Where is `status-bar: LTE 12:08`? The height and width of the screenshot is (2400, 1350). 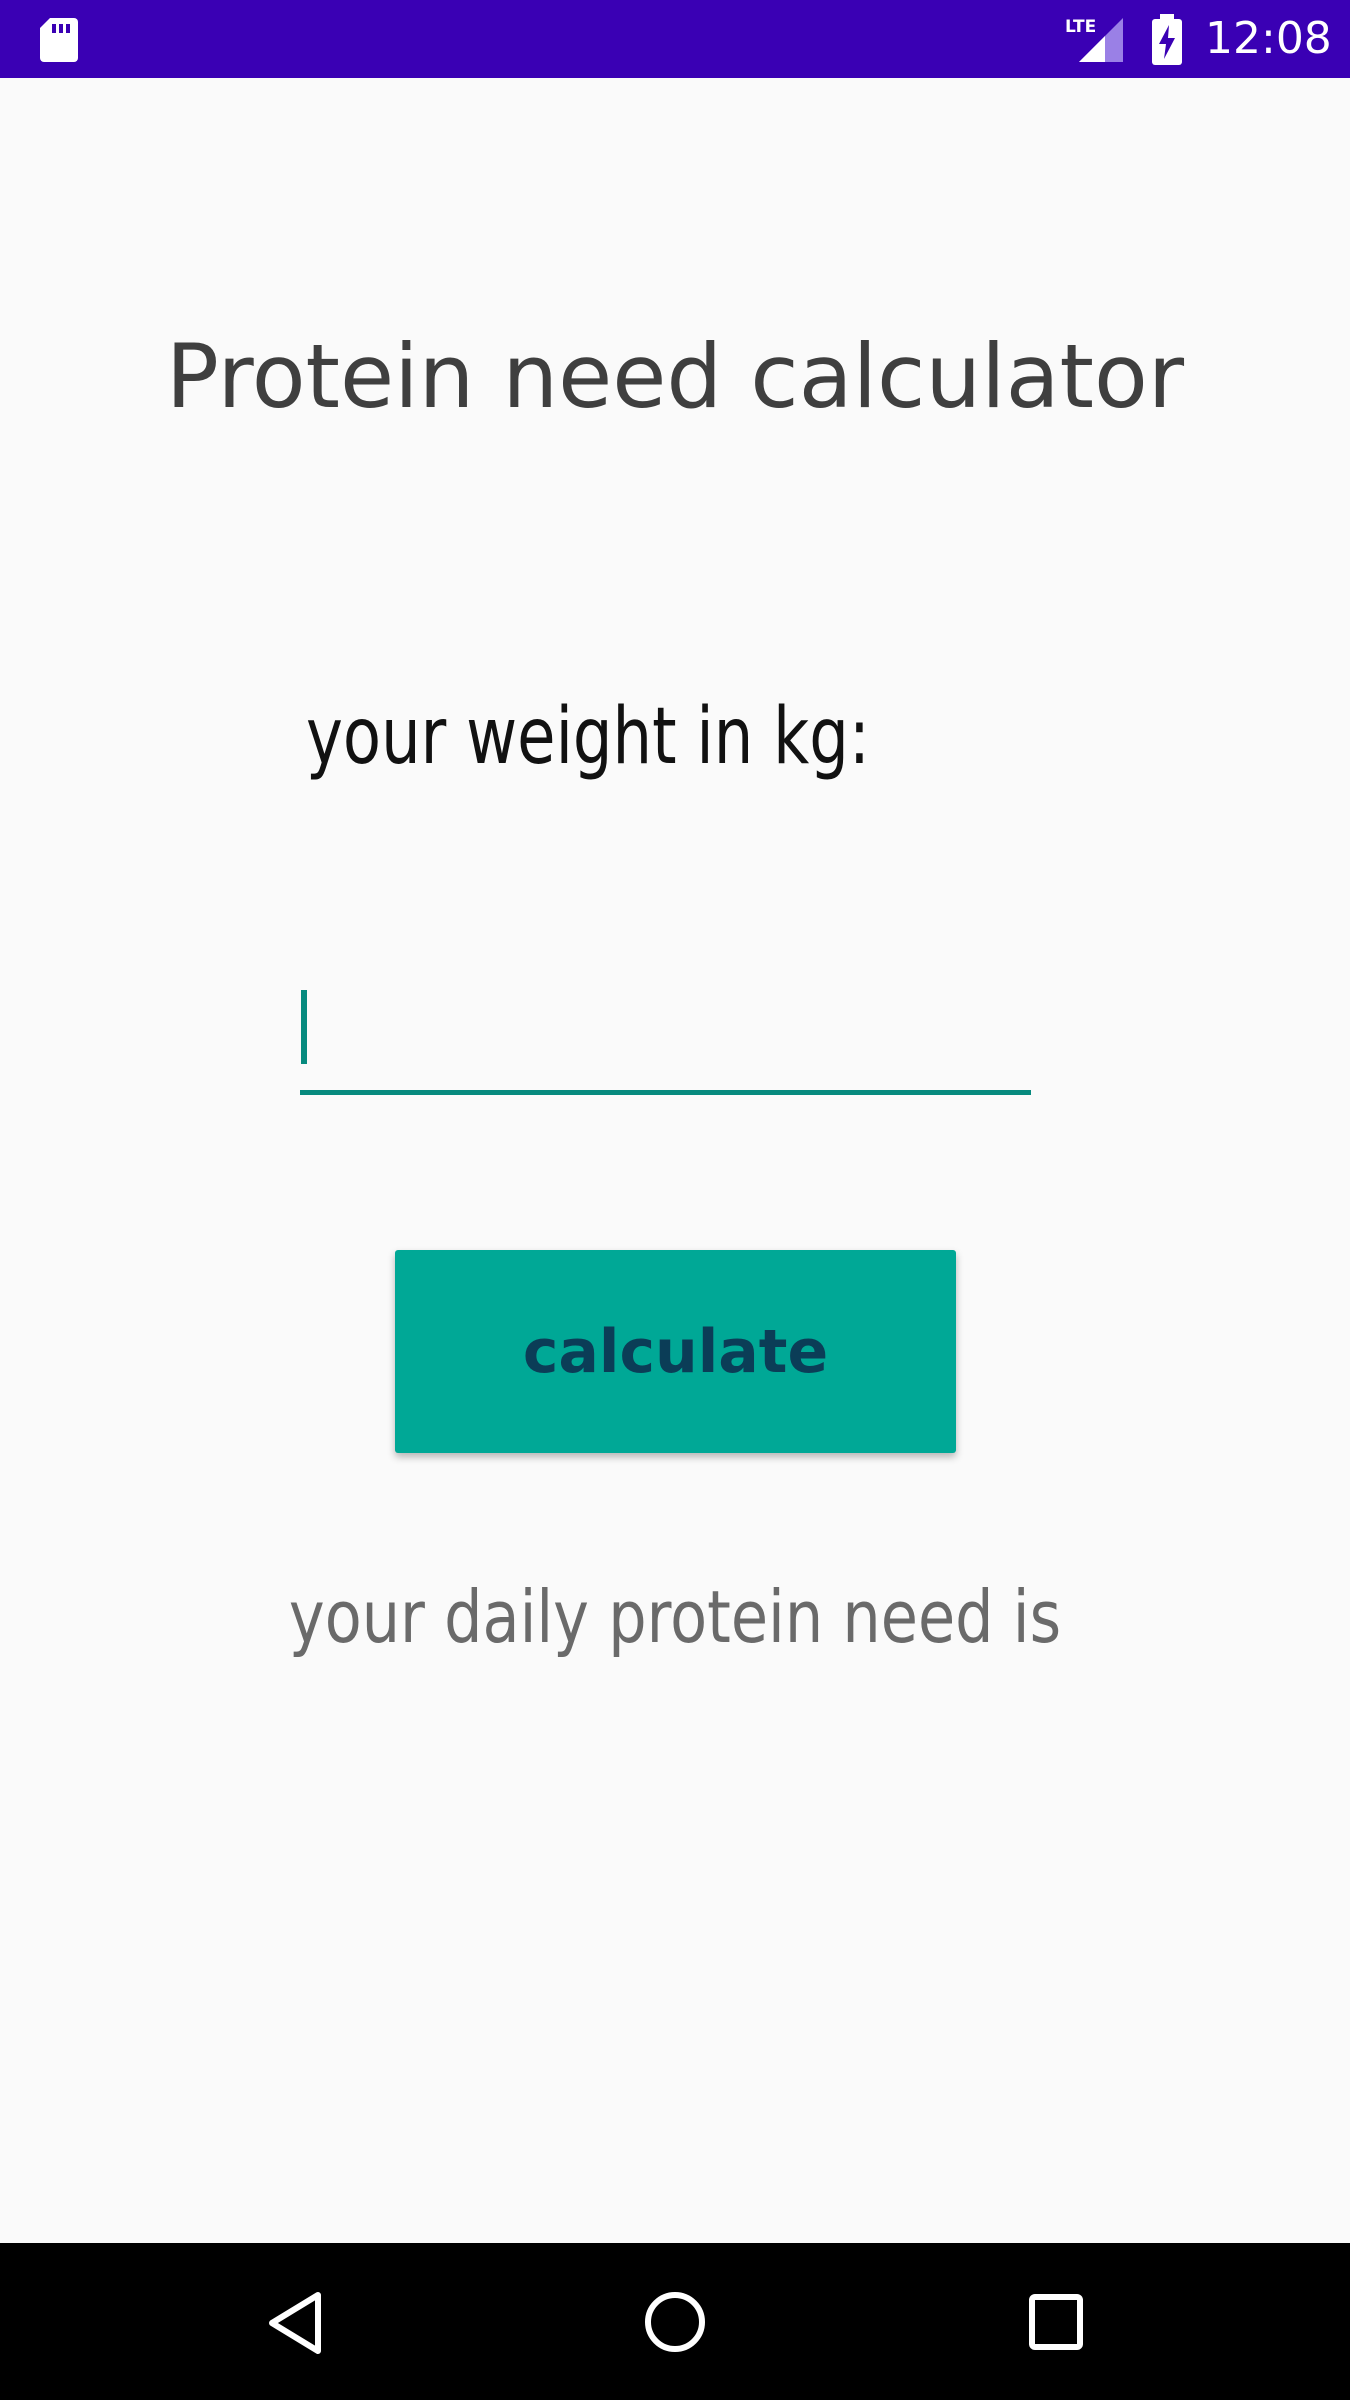 status-bar: LTE 12:08 is located at coordinates (675, 39).